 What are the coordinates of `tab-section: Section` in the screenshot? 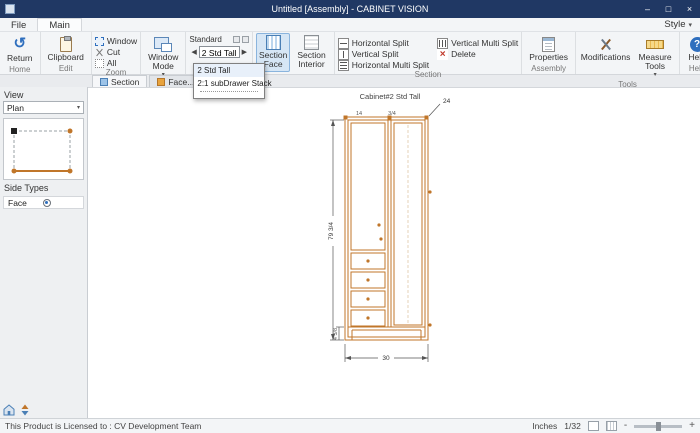 It's located at (120, 81).